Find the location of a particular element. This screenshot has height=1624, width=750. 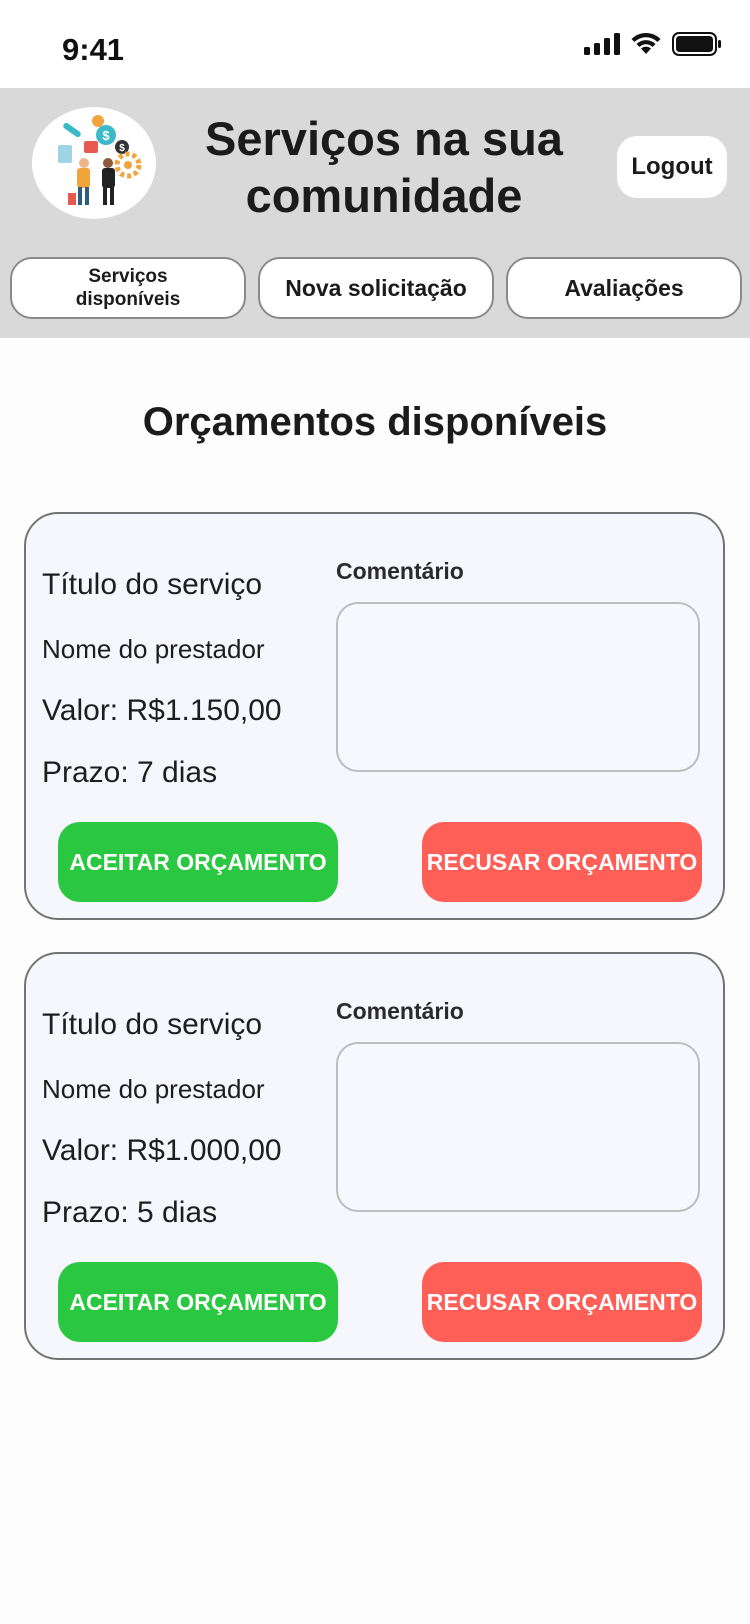

battery-icon is located at coordinates (696, 44).